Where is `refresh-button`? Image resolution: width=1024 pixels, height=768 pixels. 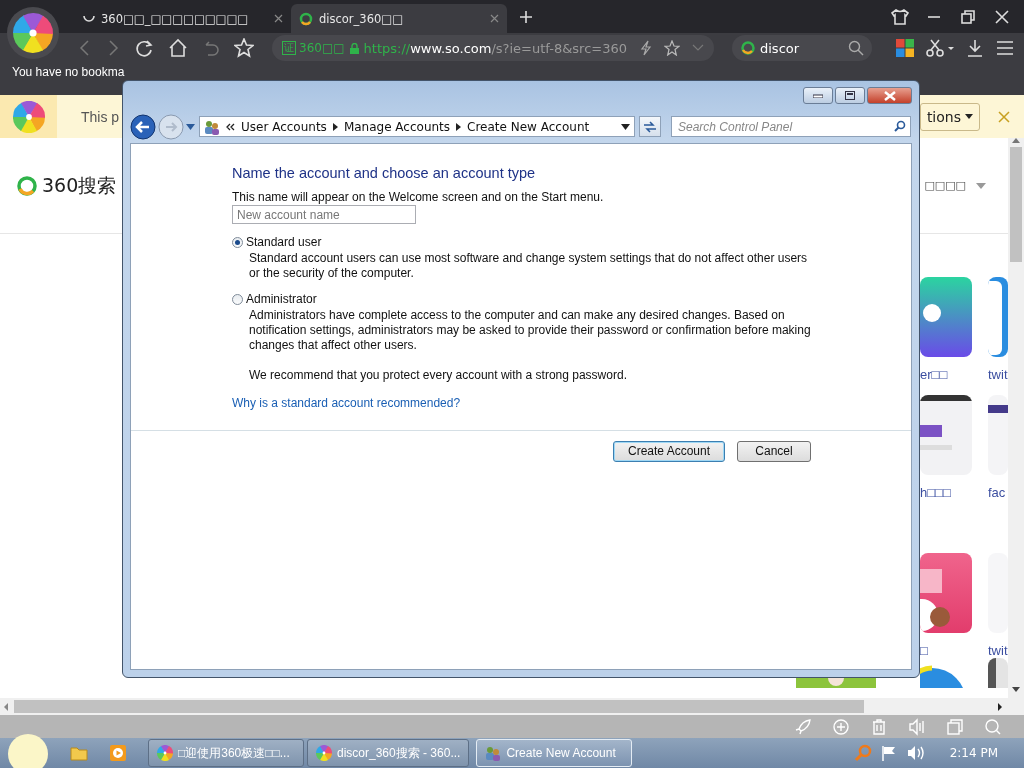 refresh-button is located at coordinates (650, 126).